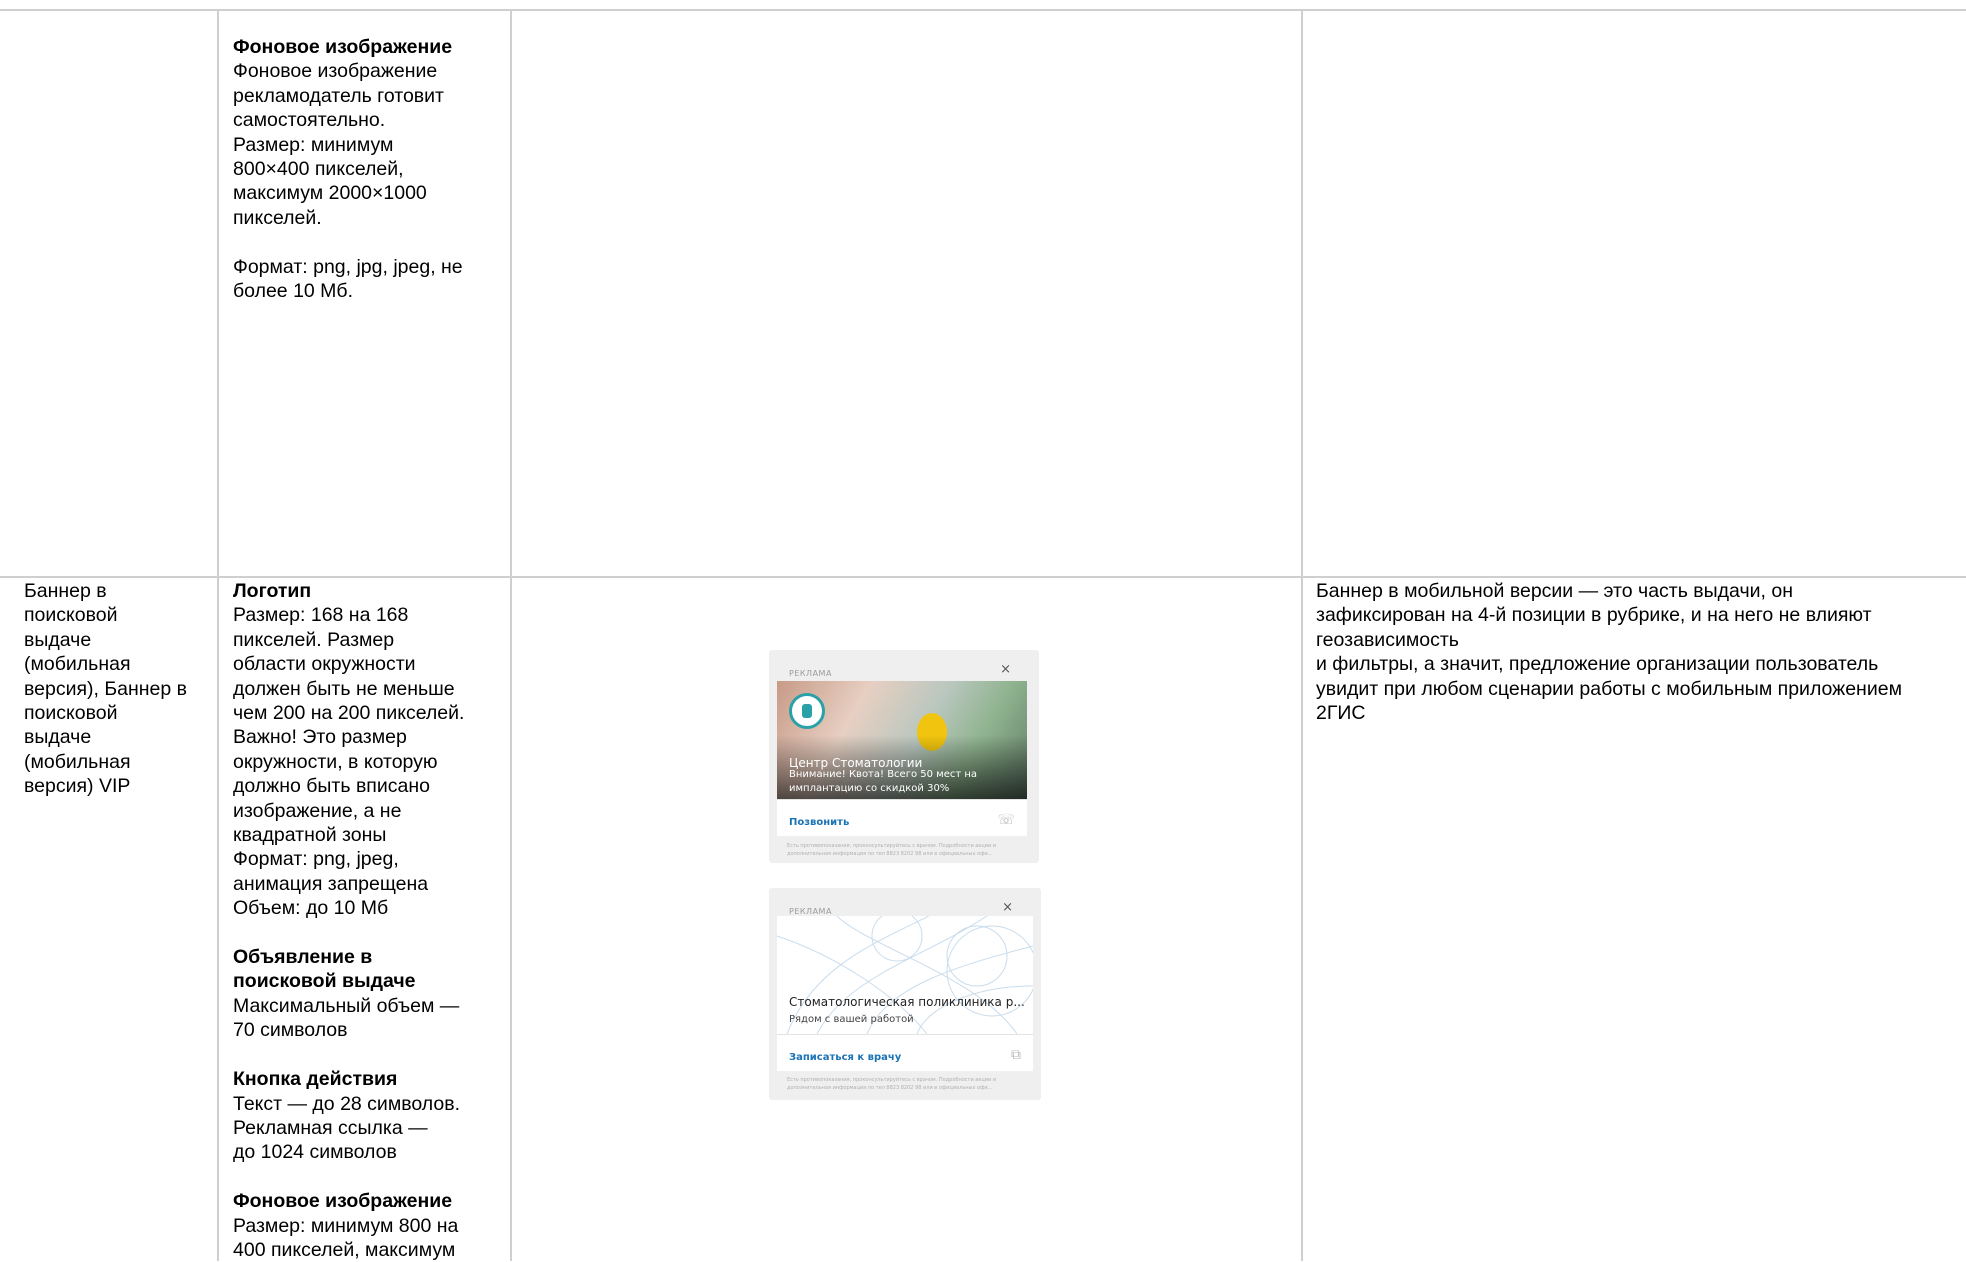  Describe the element at coordinates (277, 217) in the screenshot. I see `text-line: пикселей.` at that location.